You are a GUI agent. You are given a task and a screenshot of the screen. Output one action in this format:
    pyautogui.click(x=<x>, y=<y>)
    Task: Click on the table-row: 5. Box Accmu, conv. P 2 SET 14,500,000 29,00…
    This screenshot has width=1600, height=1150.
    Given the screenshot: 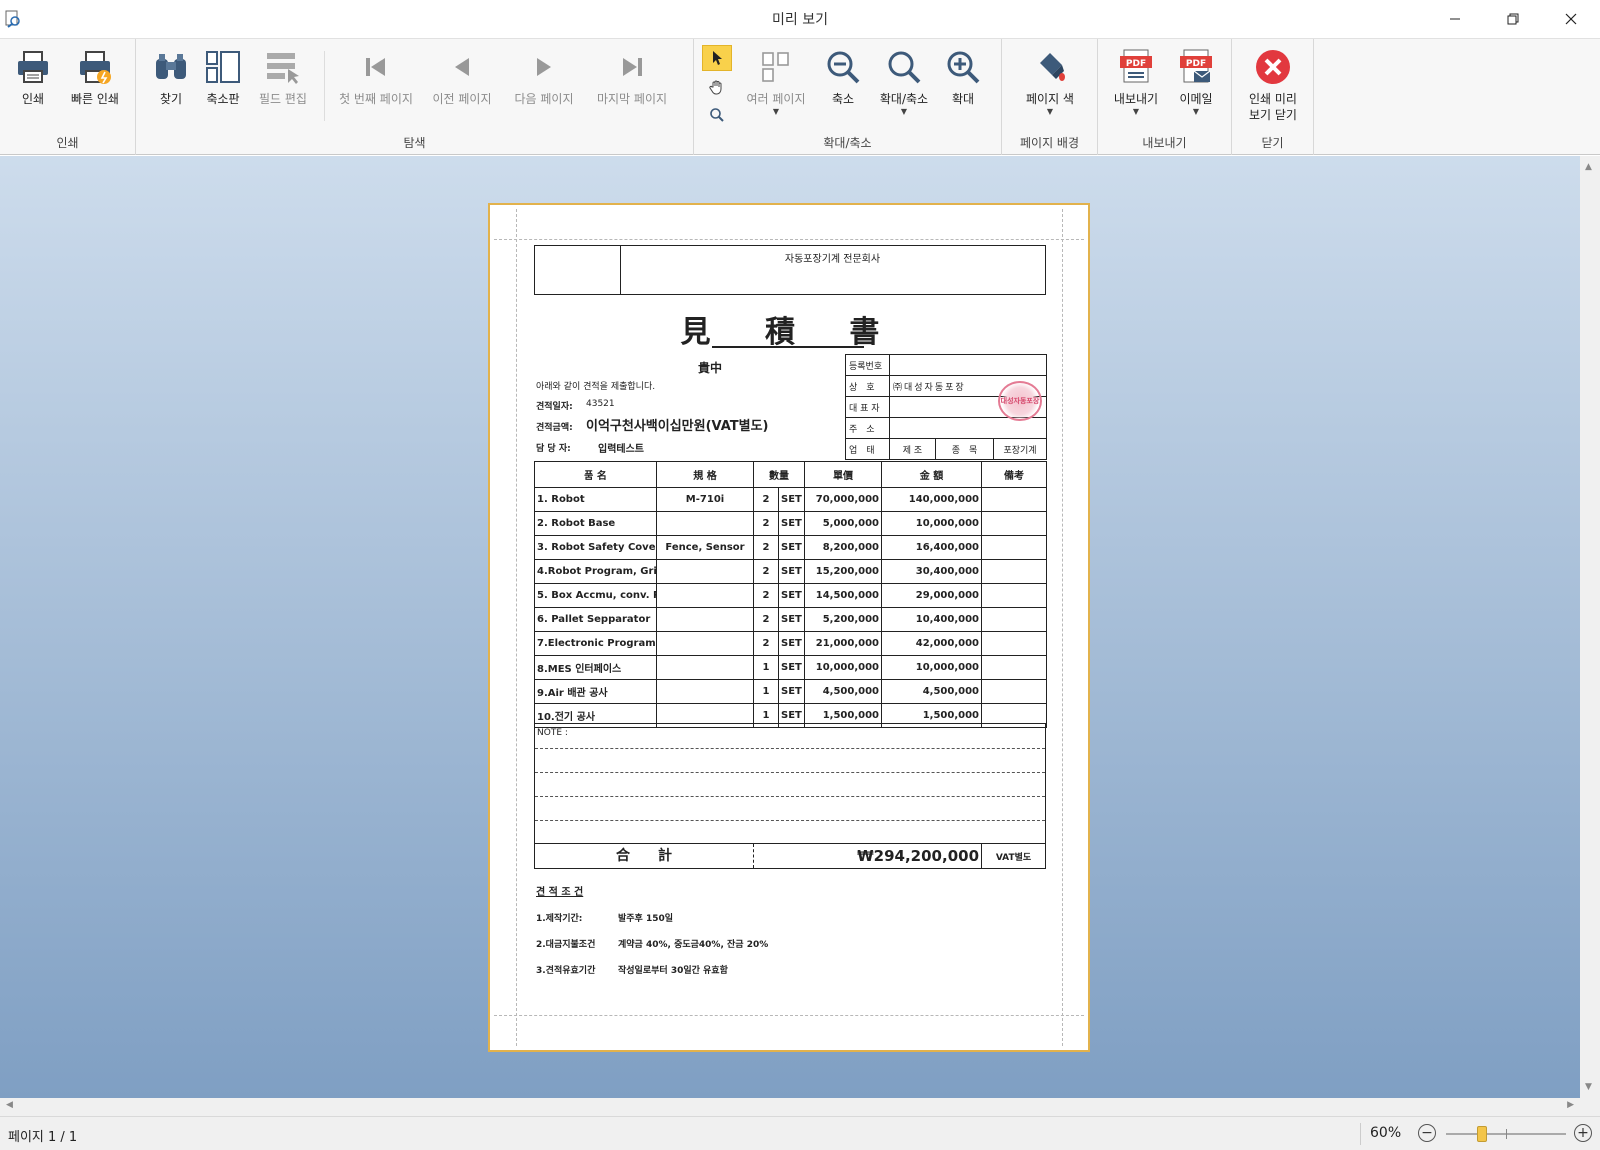 What is the action you would take?
    pyautogui.click(x=790, y=595)
    